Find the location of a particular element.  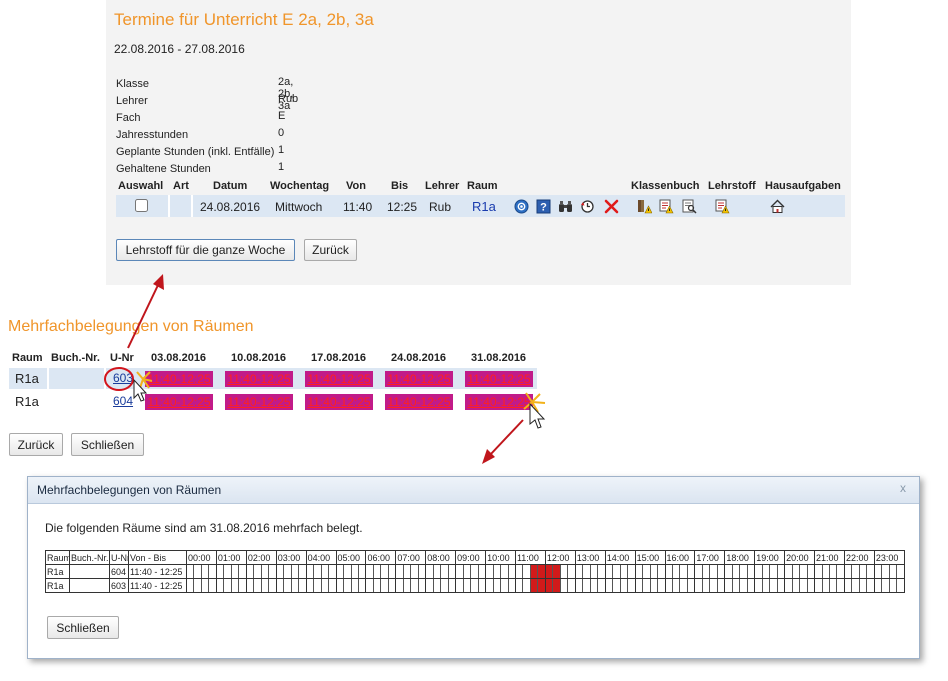

hour-header-cell: 09:00 is located at coordinates (471, 557).